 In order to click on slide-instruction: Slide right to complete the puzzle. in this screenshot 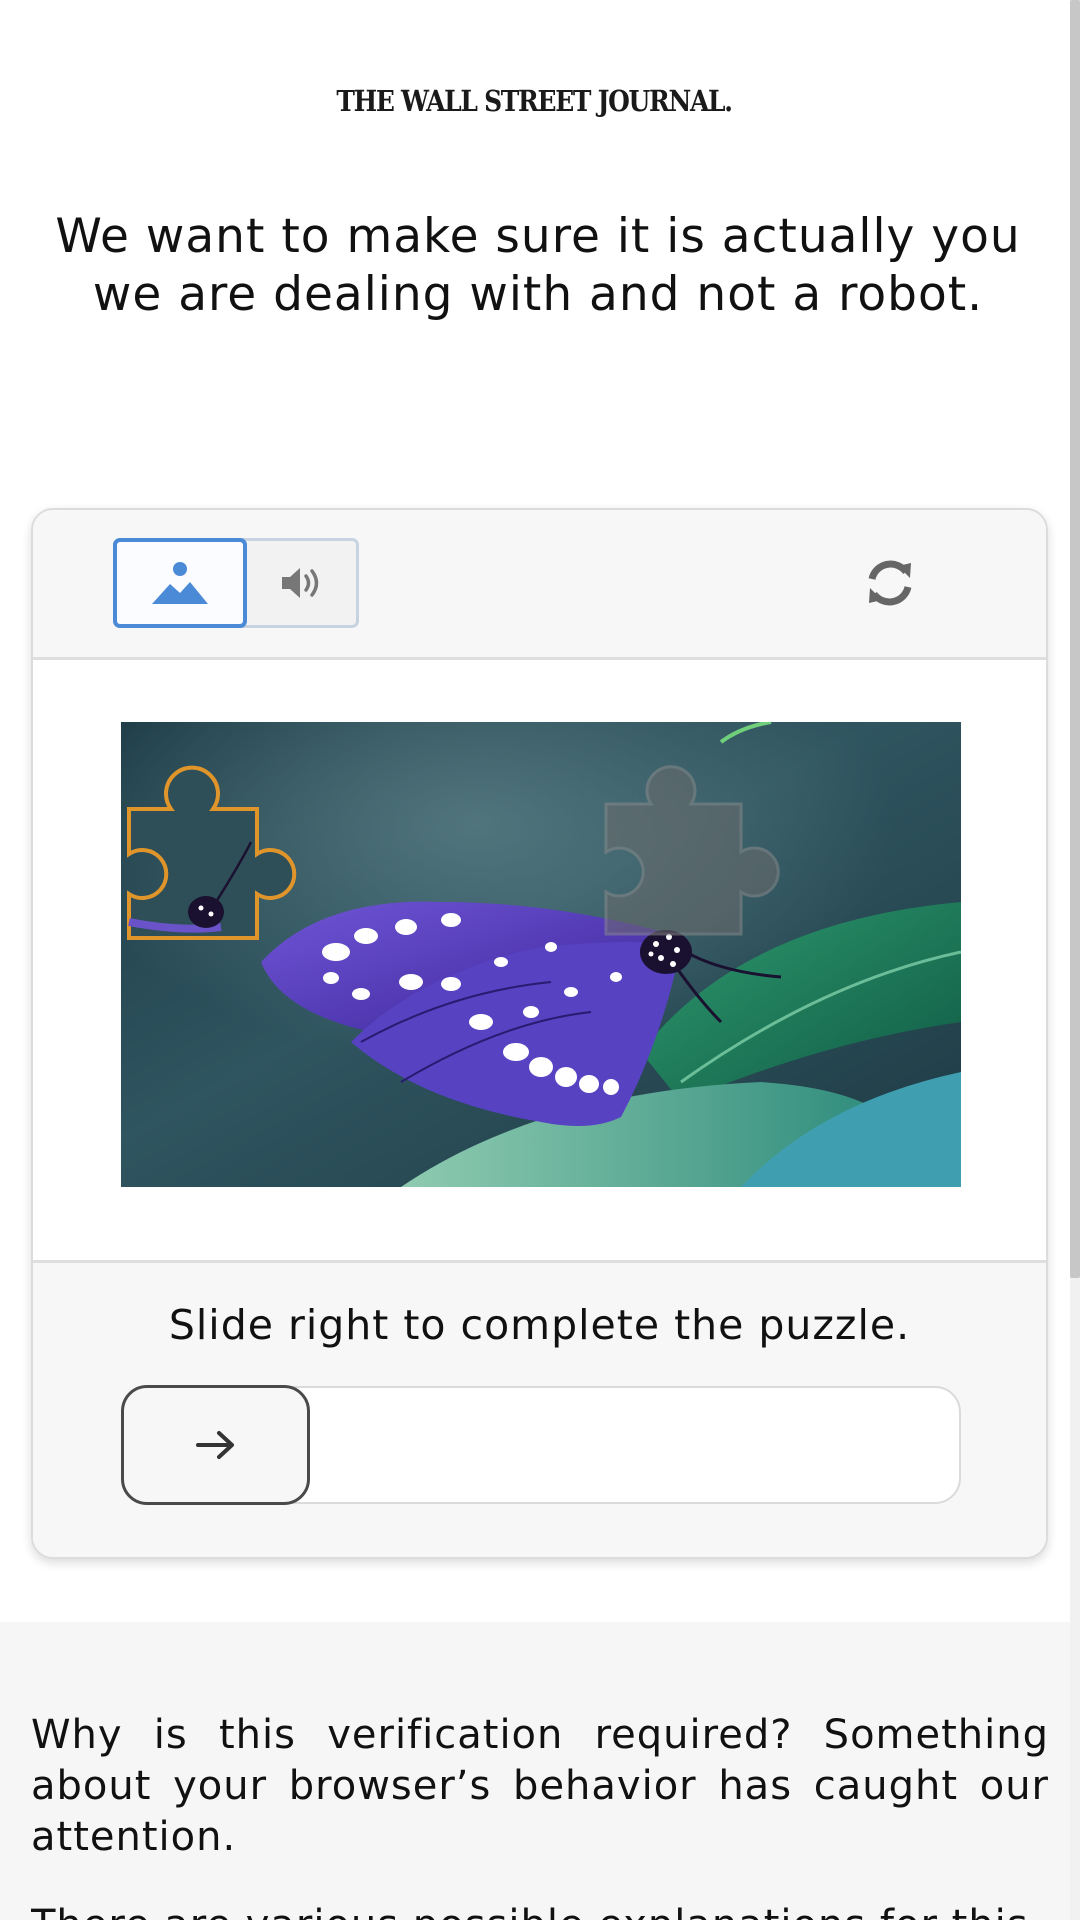, I will do `click(539, 1325)`.